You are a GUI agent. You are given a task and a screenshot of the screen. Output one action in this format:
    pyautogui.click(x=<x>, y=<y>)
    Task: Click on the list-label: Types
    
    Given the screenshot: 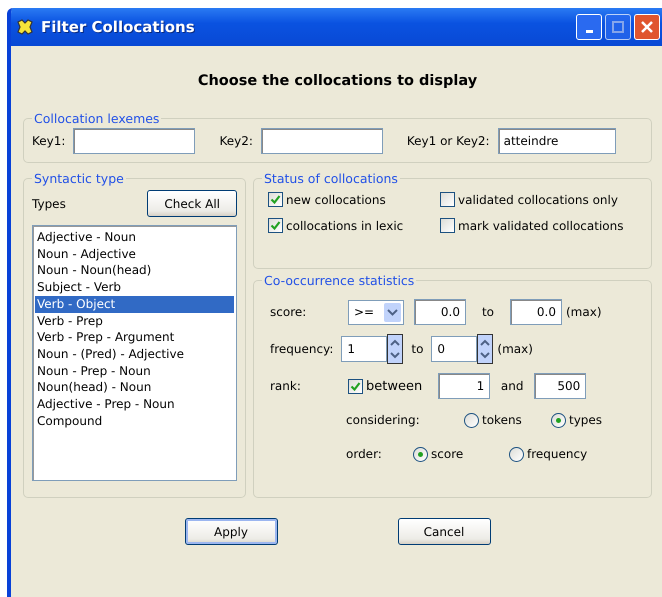 What is the action you would take?
    pyautogui.click(x=49, y=203)
    